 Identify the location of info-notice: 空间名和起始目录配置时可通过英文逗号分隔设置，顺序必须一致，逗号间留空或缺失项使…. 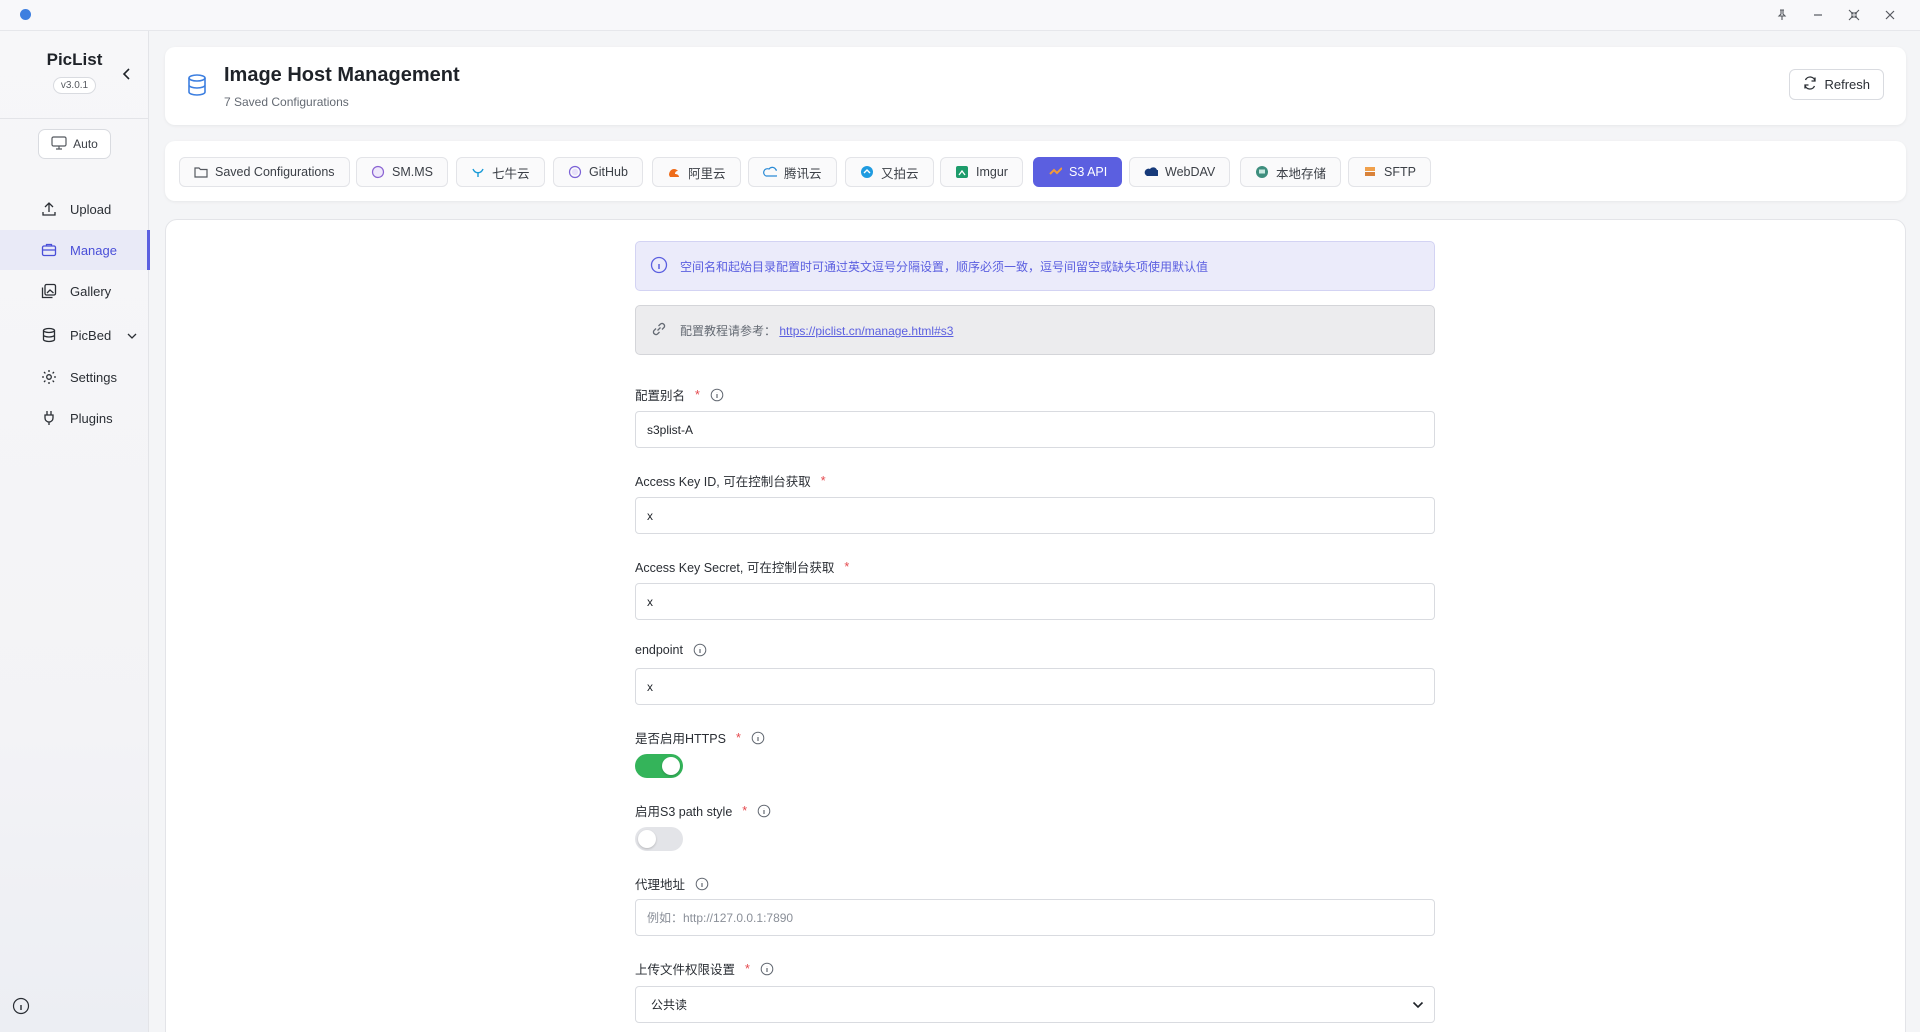
(1035, 266).